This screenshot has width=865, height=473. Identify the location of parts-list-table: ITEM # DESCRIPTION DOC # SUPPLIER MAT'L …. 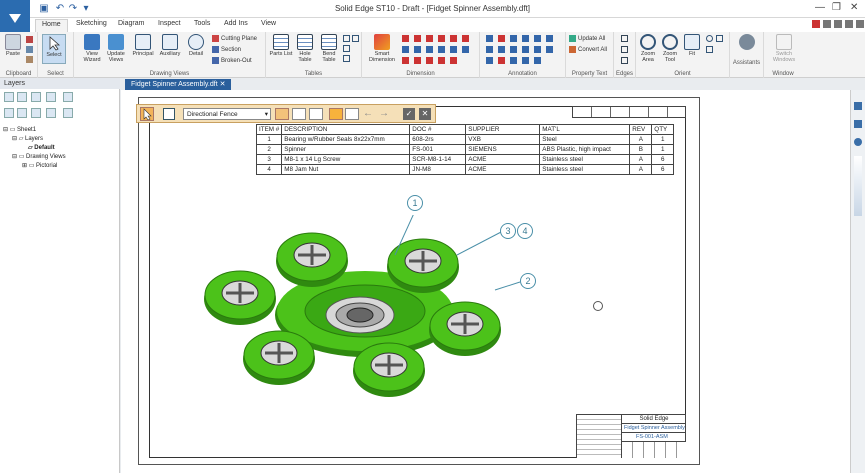
(465, 149).